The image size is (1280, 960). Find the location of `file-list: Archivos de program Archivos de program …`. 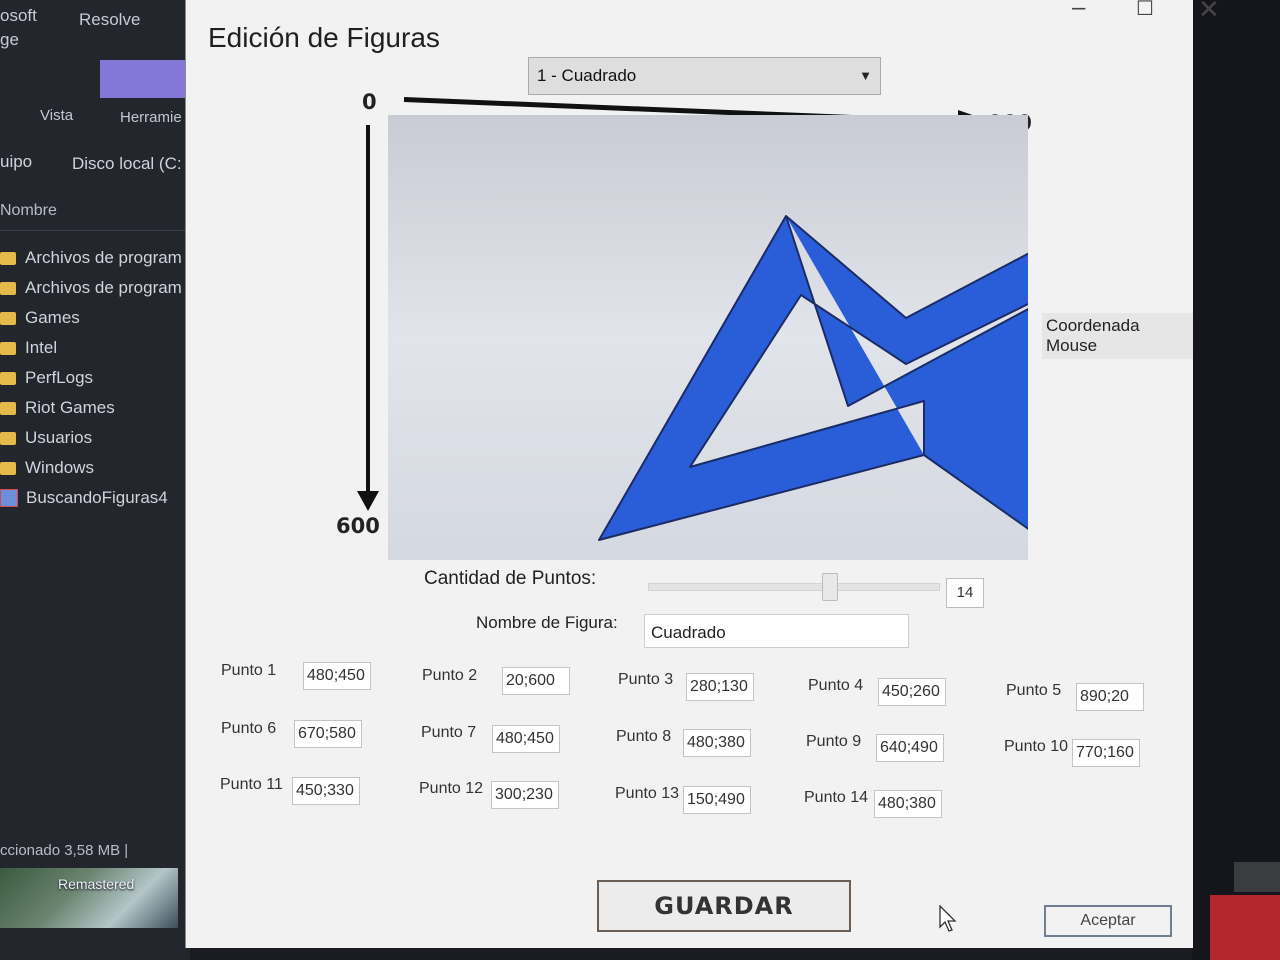

file-list: Archivos de program Archivos de program … is located at coordinates (91, 378).